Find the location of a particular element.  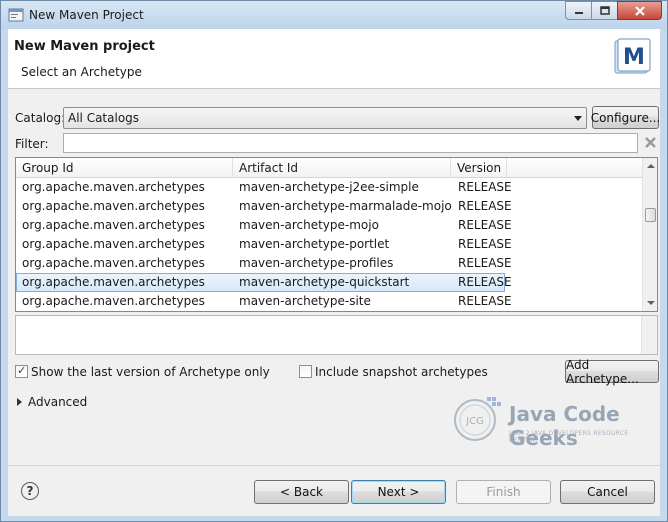

title-bar: New Maven Project is located at coordinates (334, 15).